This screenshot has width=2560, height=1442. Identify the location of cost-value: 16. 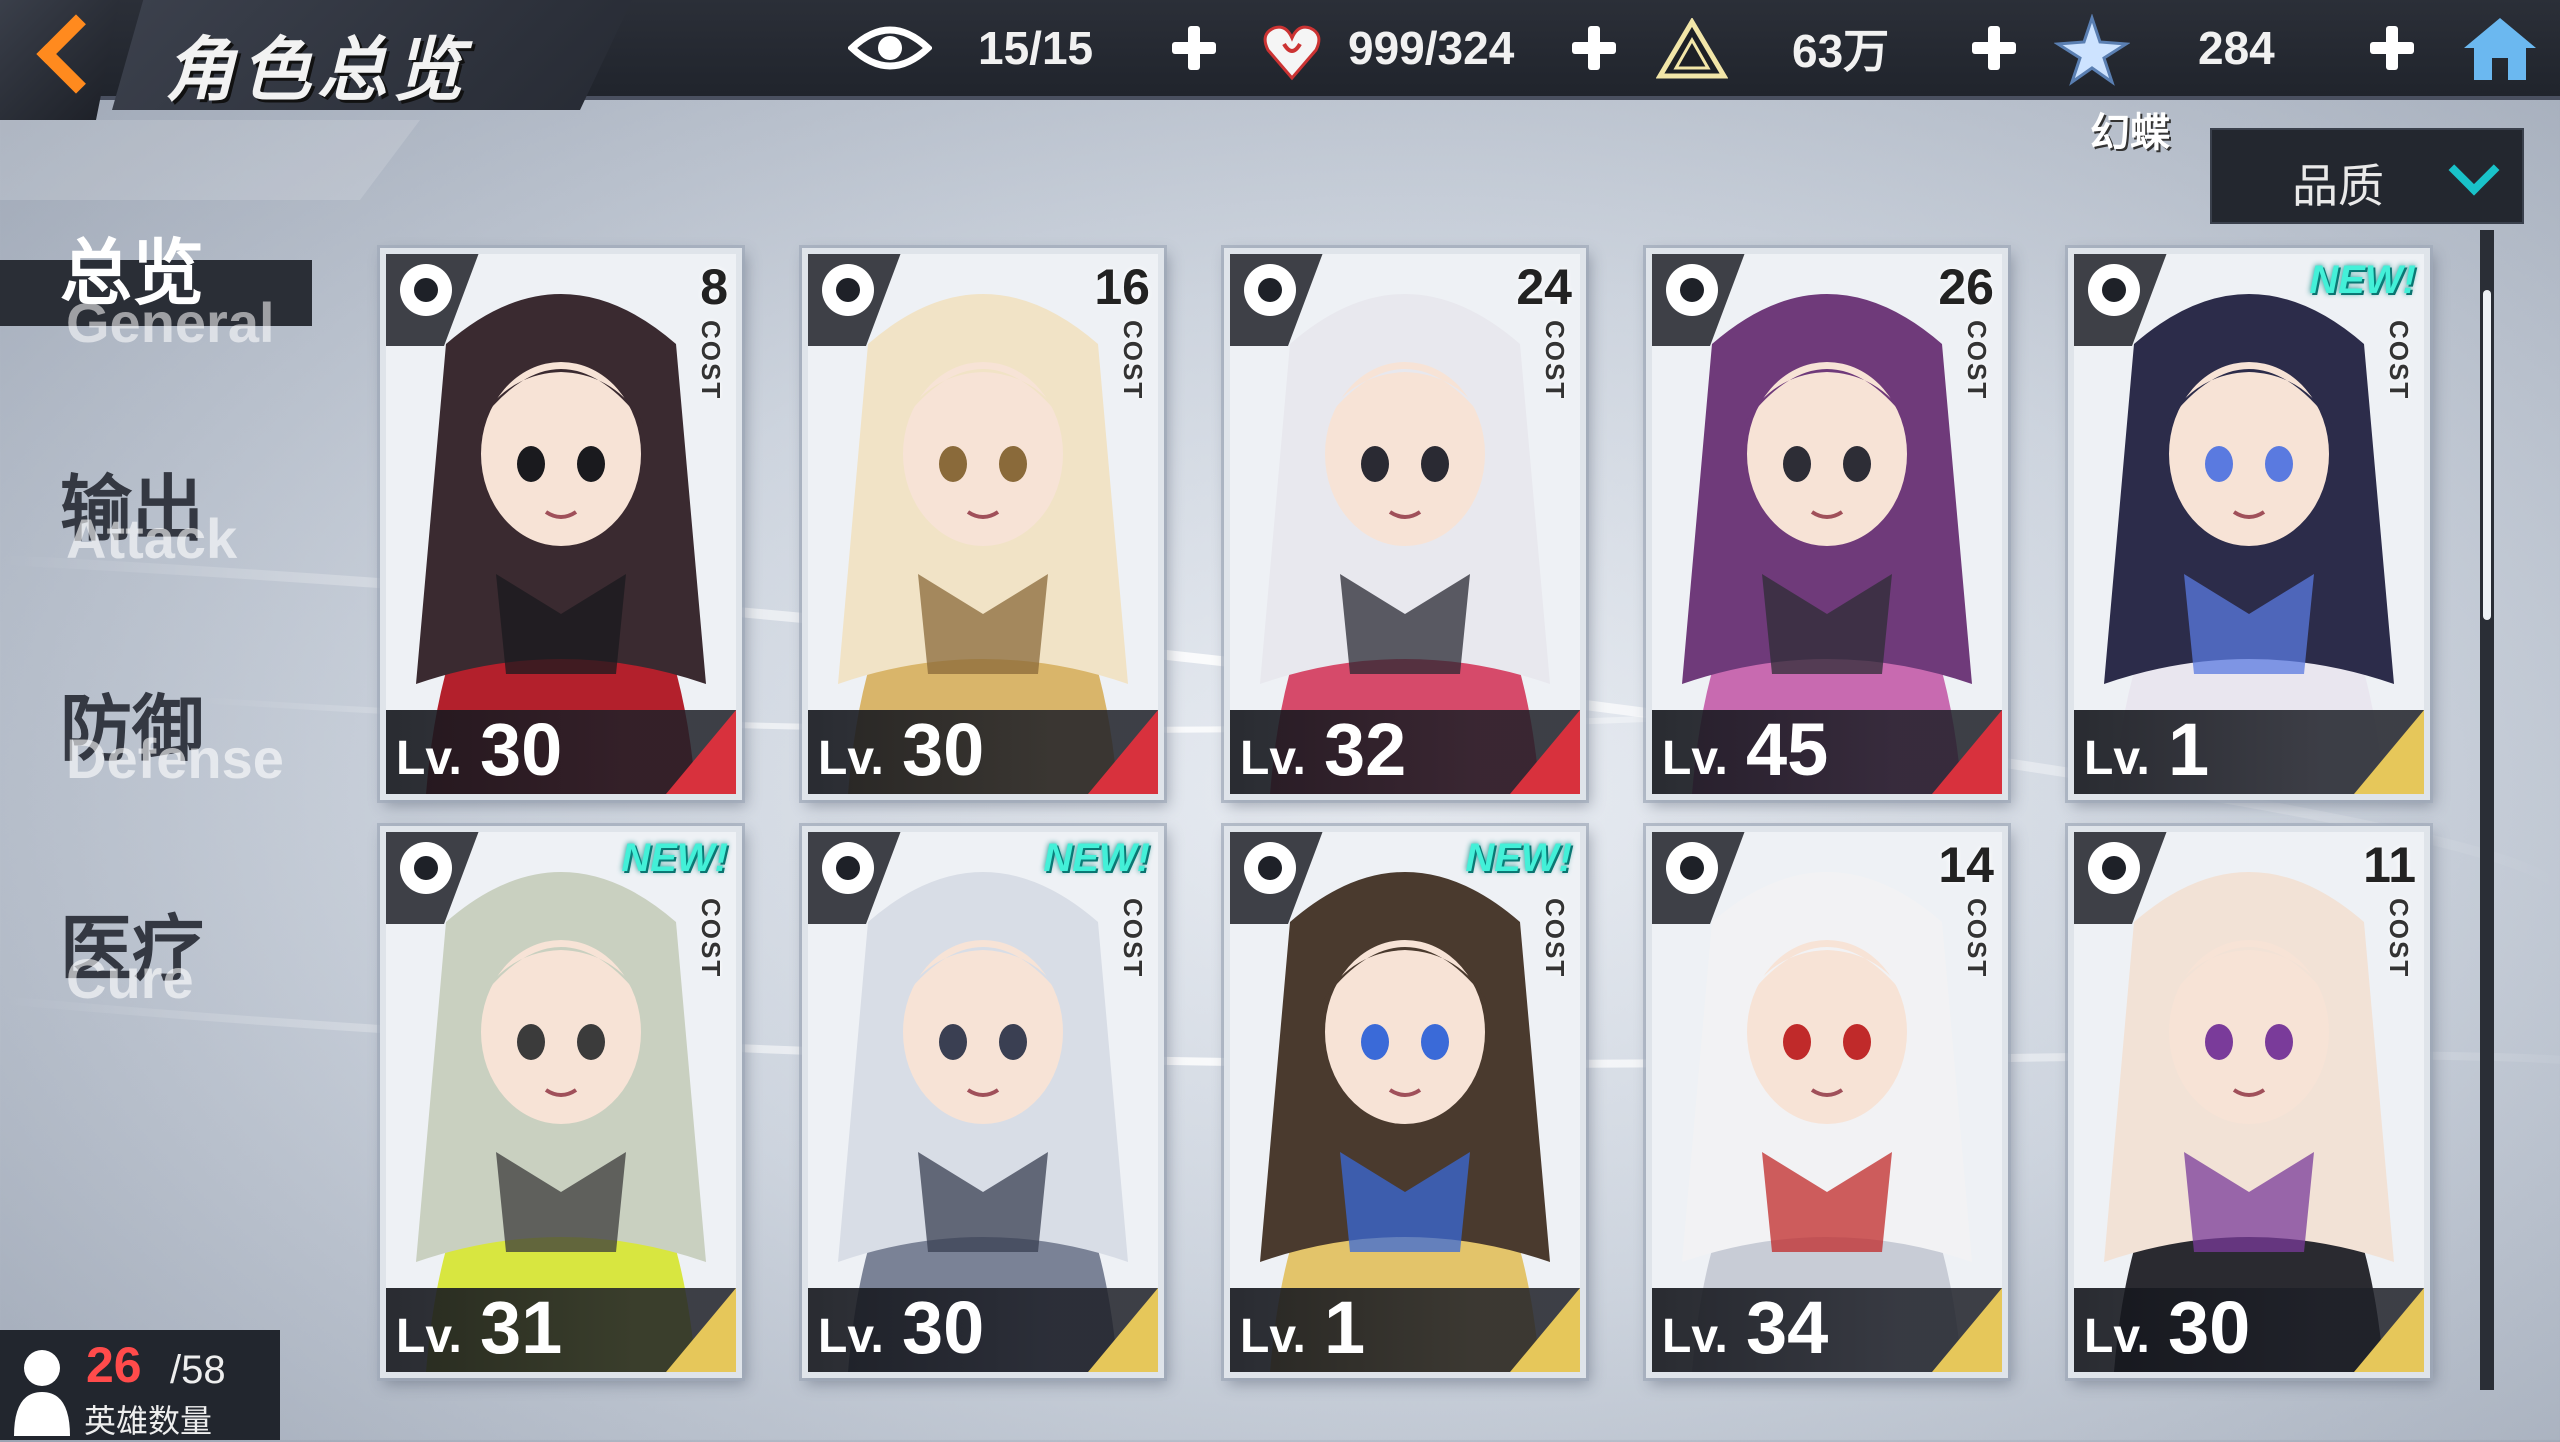
(1122, 287).